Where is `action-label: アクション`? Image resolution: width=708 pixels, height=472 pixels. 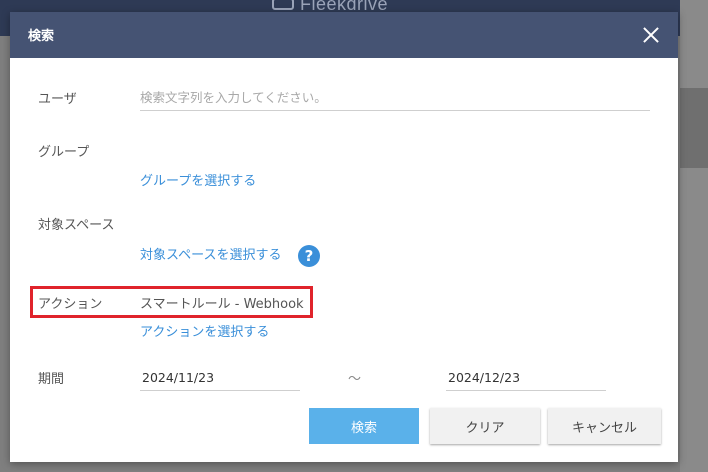
action-label: アクション is located at coordinates (70, 304).